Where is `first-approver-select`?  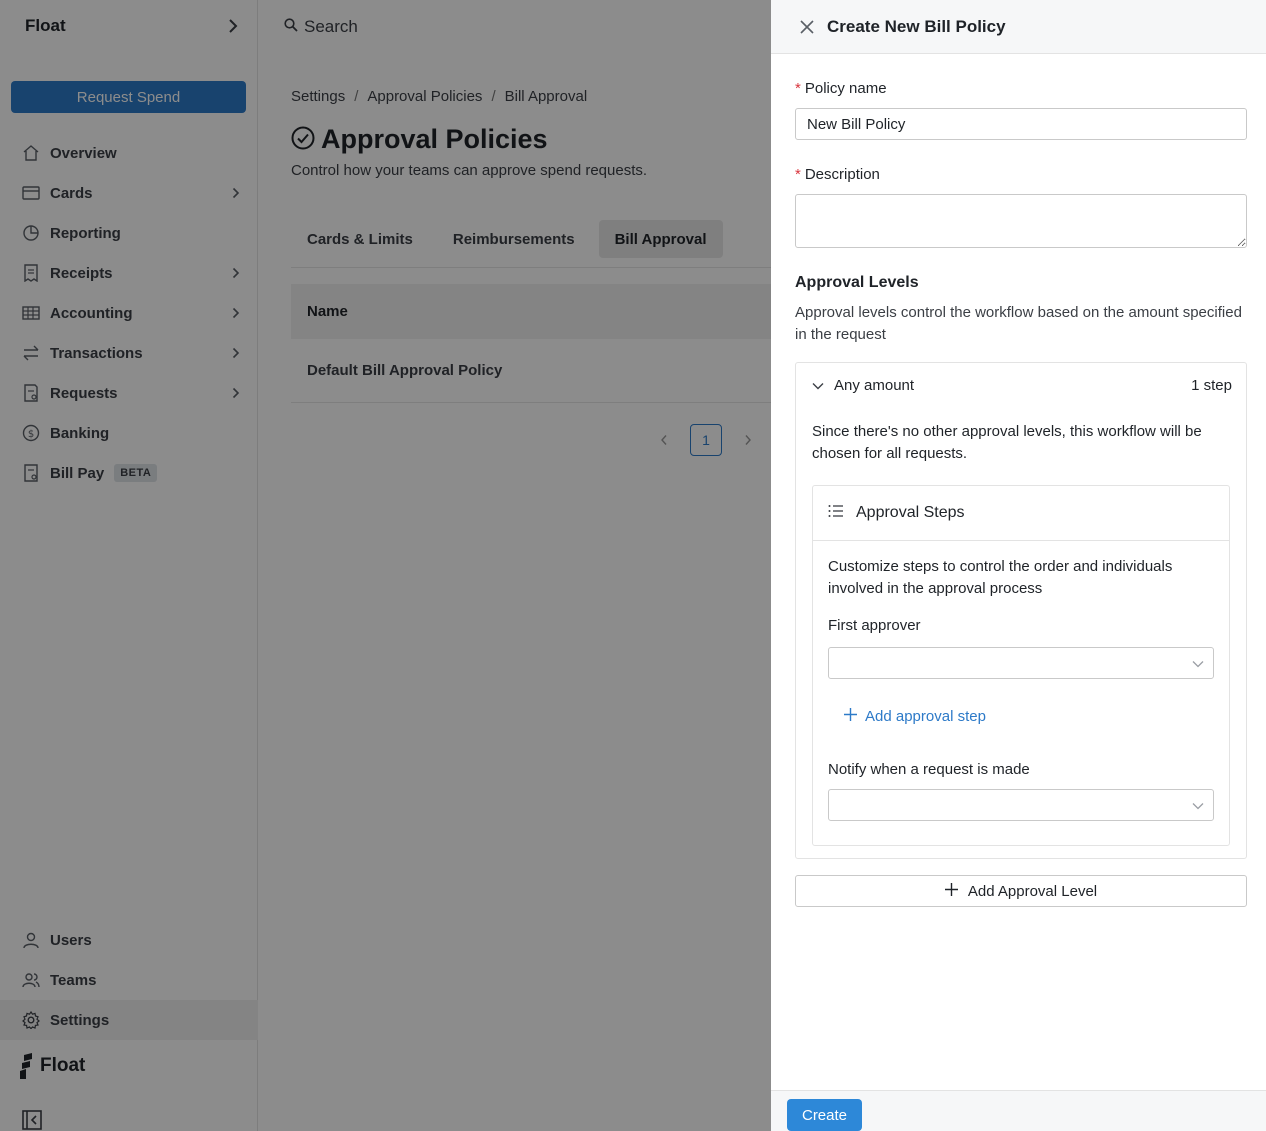 first-approver-select is located at coordinates (1021, 663).